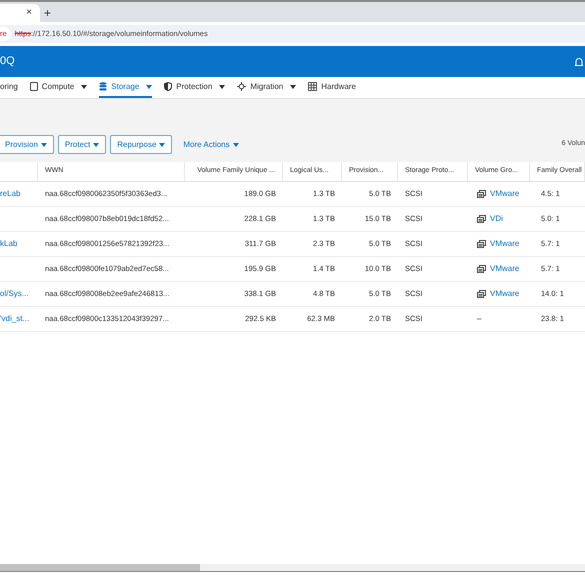  What do you see at coordinates (82, 144) in the screenshot?
I see `action-button: Protect` at bounding box center [82, 144].